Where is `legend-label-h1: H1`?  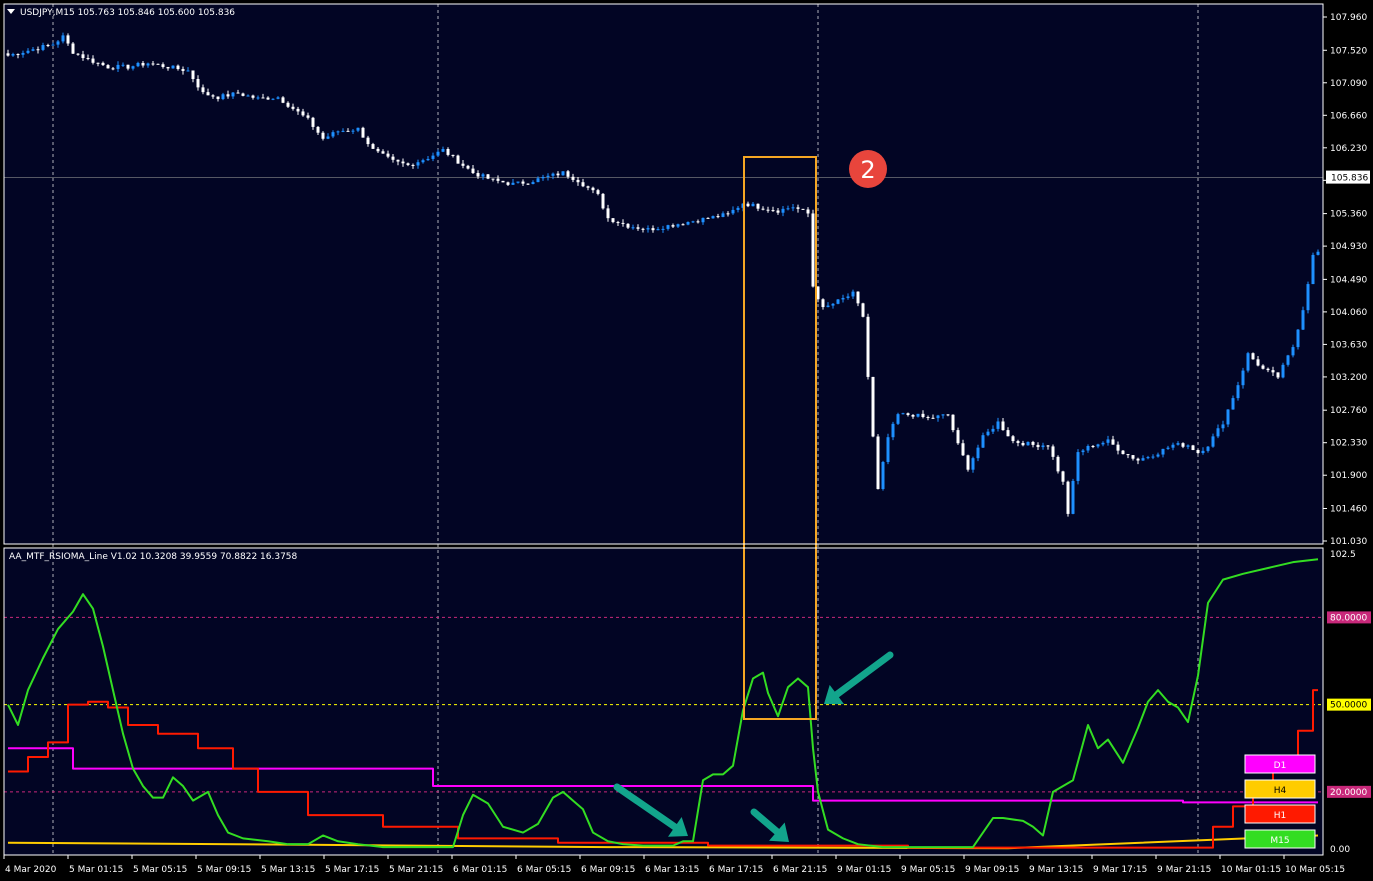 legend-label-h1: H1 is located at coordinates (1280, 816).